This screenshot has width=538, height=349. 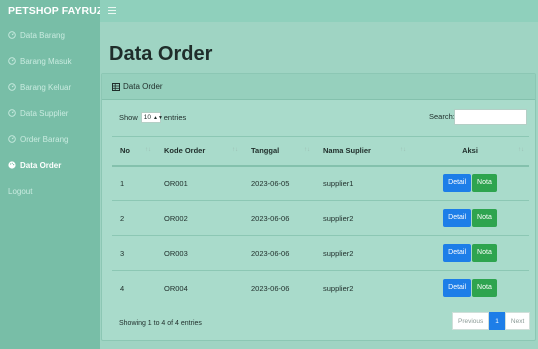 I want to click on table-controls: Show 10 ▲▼ entries Search:, so click(x=318, y=117).